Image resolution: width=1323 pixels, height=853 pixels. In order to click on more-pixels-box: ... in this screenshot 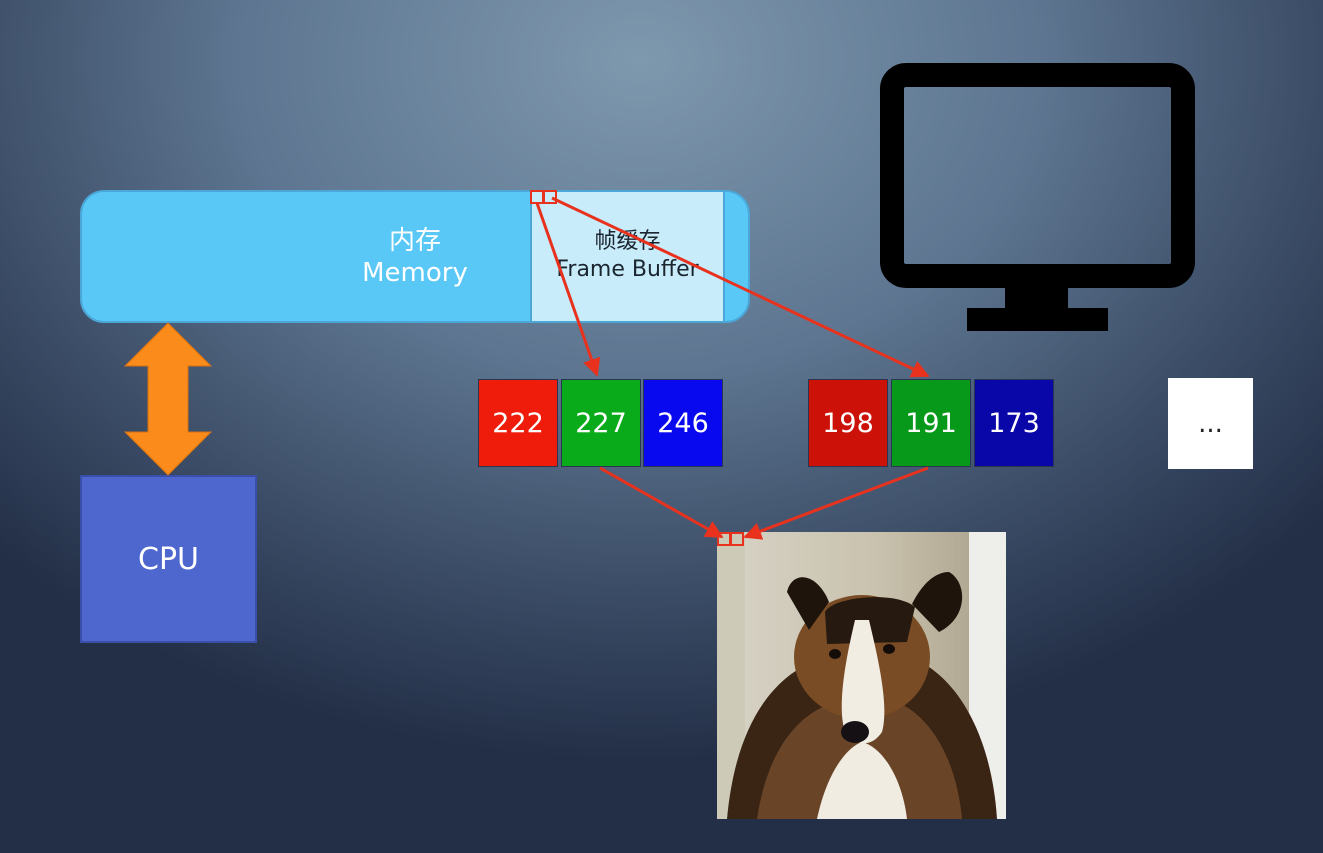, I will do `click(1210, 423)`.